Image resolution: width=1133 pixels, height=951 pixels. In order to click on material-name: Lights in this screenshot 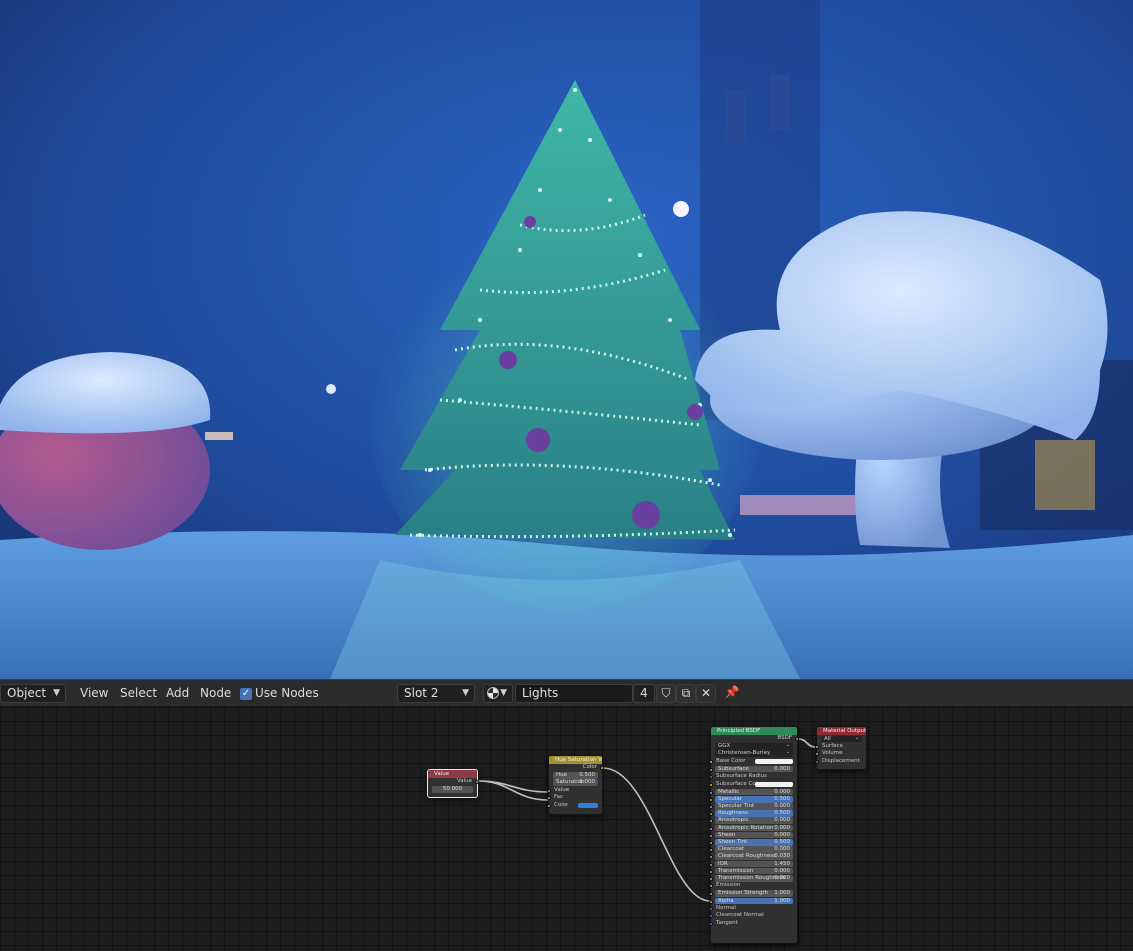, I will do `click(540, 693)`.